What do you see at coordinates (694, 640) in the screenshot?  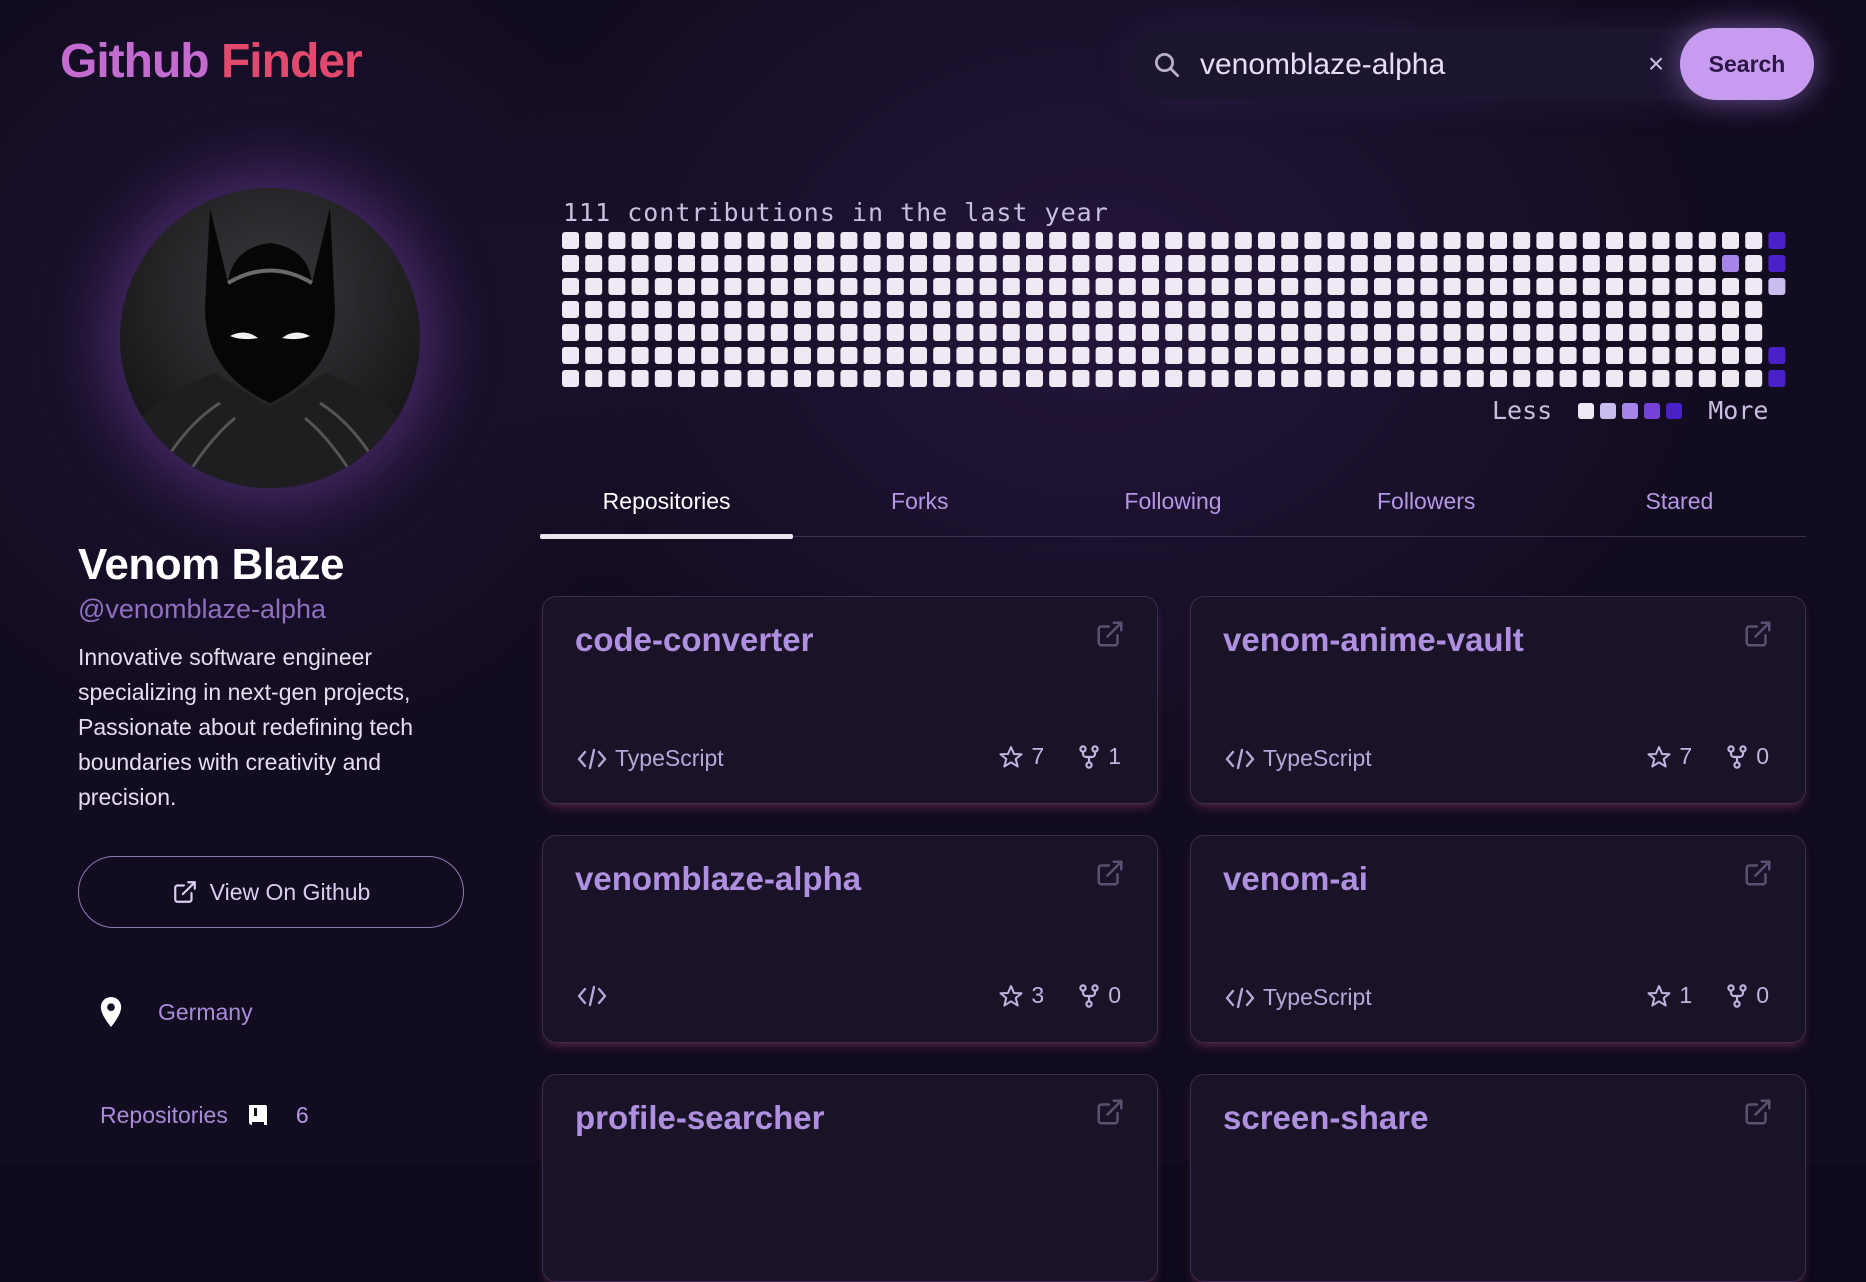 I see `repo-name: code-converter` at bounding box center [694, 640].